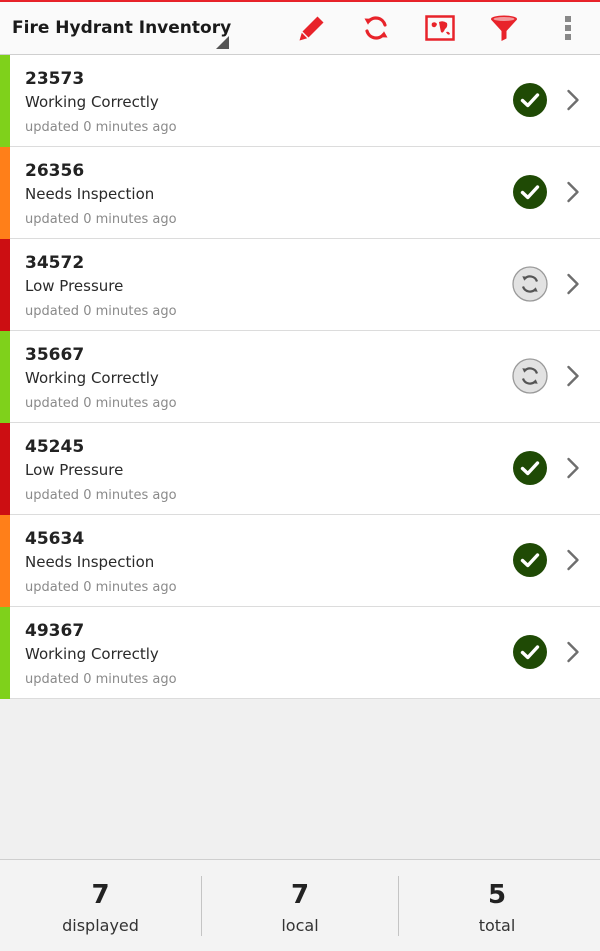 This screenshot has height=951, width=600. What do you see at coordinates (55, 355) in the screenshot?
I see `hydrant-id: 35667` at bounding box center [55, 355].